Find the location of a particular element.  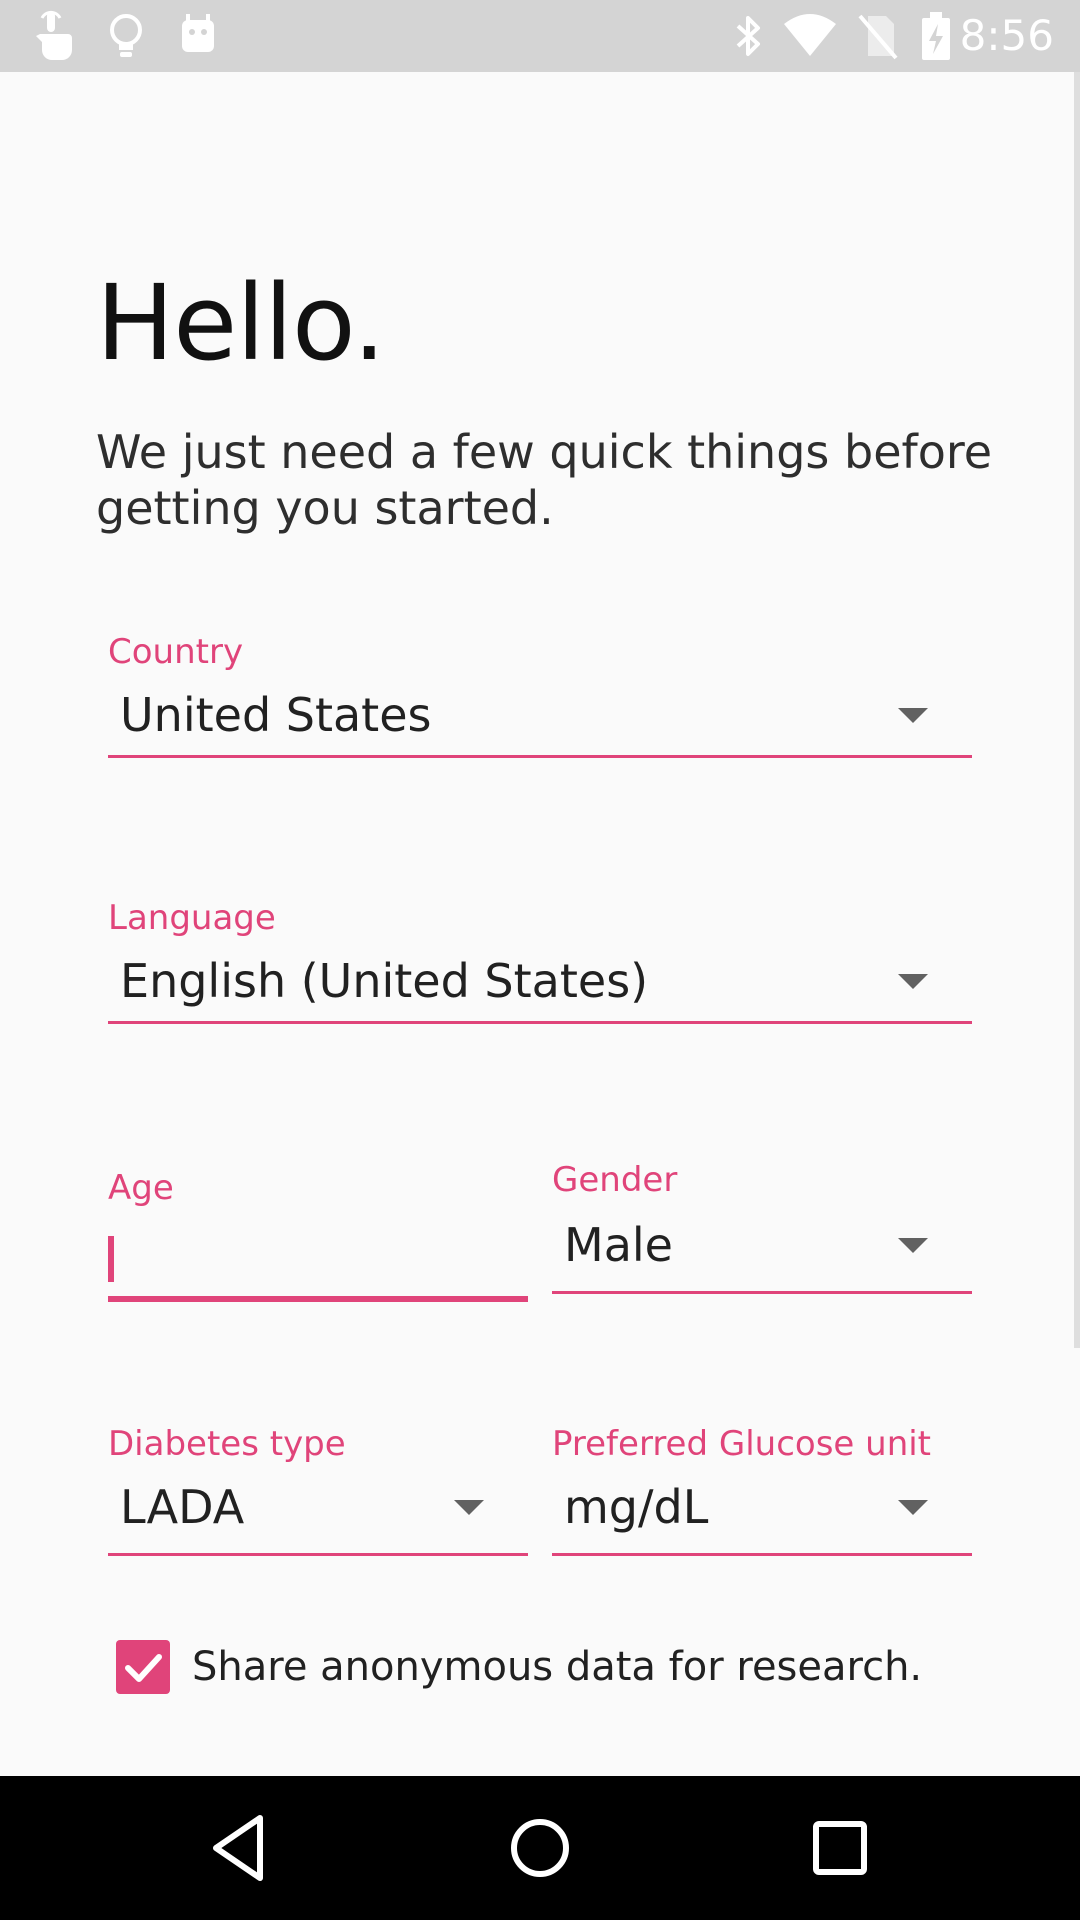

recents-icon is located at coordinates (840, 1848).